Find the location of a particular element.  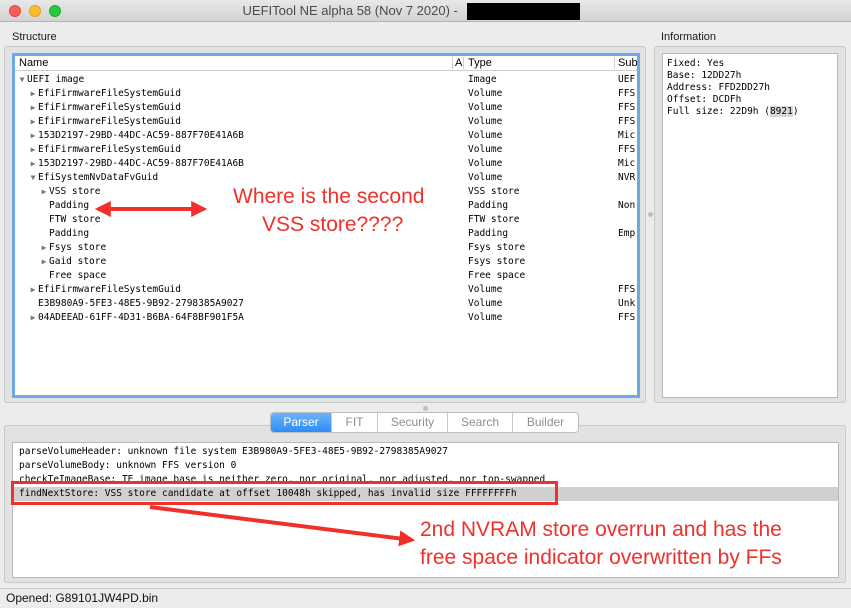

tree-row-subtype: Emp is located at coordinates (627, 233).